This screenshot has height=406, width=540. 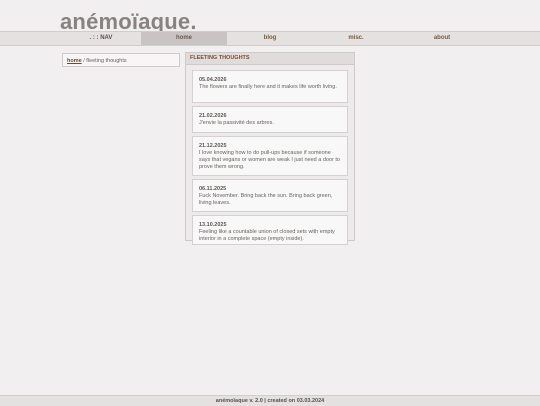 I want to click on nav-item-misc: misc., so click(x=356, y=38).